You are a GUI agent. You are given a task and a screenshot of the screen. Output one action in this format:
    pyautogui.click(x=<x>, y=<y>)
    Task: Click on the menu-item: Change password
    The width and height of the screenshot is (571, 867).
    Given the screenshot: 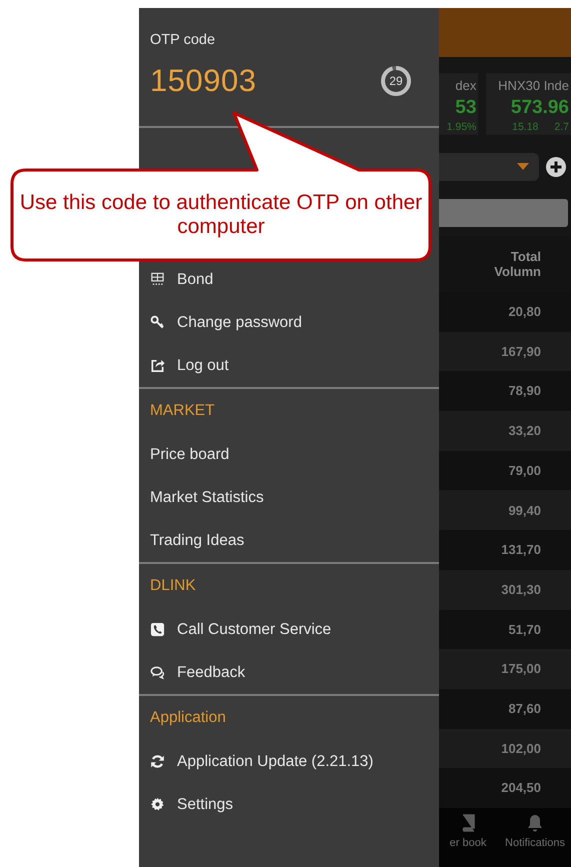 What is the action you would take?
    pyautogui.click(x=289, y=322)
    